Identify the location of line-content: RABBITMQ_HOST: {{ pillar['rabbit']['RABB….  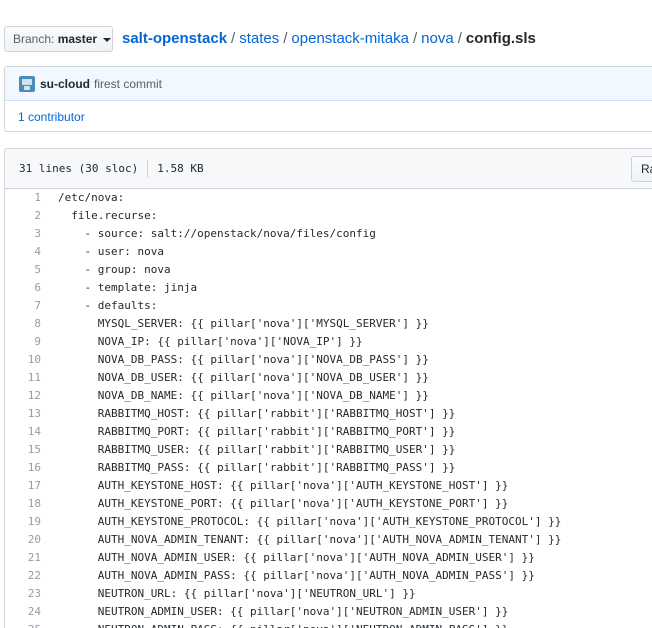
(257, 413).